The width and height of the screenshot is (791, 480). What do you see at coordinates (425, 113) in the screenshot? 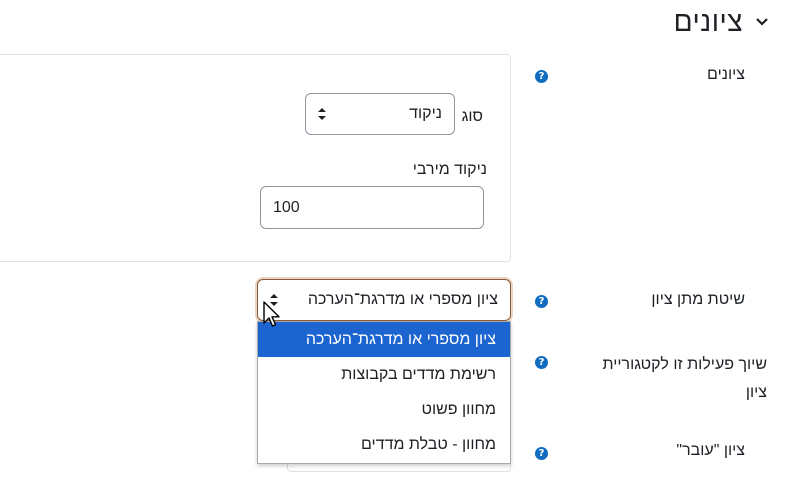
I see `grade-type-value: ניקוד` at bounding box center [425, 113].